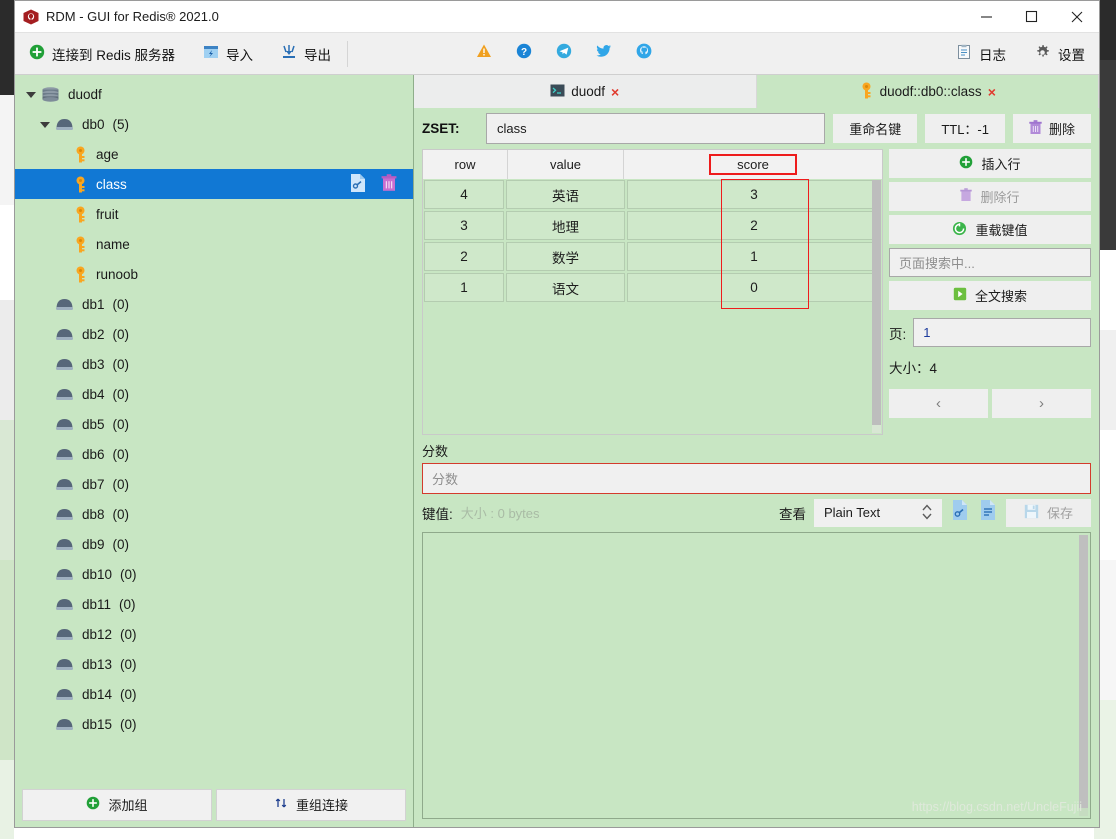  Describe the element at coordinates (986, 16) in the screenshot. I see `minimize-button` at that location.